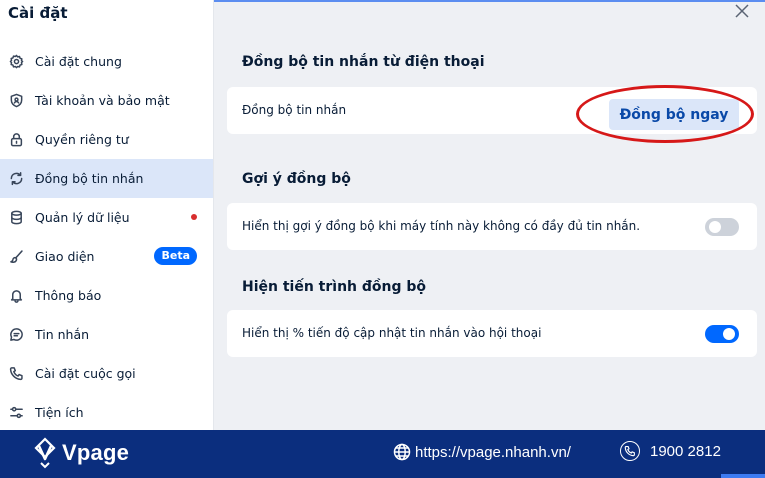 The image size is (765, 478). Describe the element at coordinates (85, 373) in the screenshot. I see `sidebar-item-label: Cài đặt cuộc gọi` at that location.